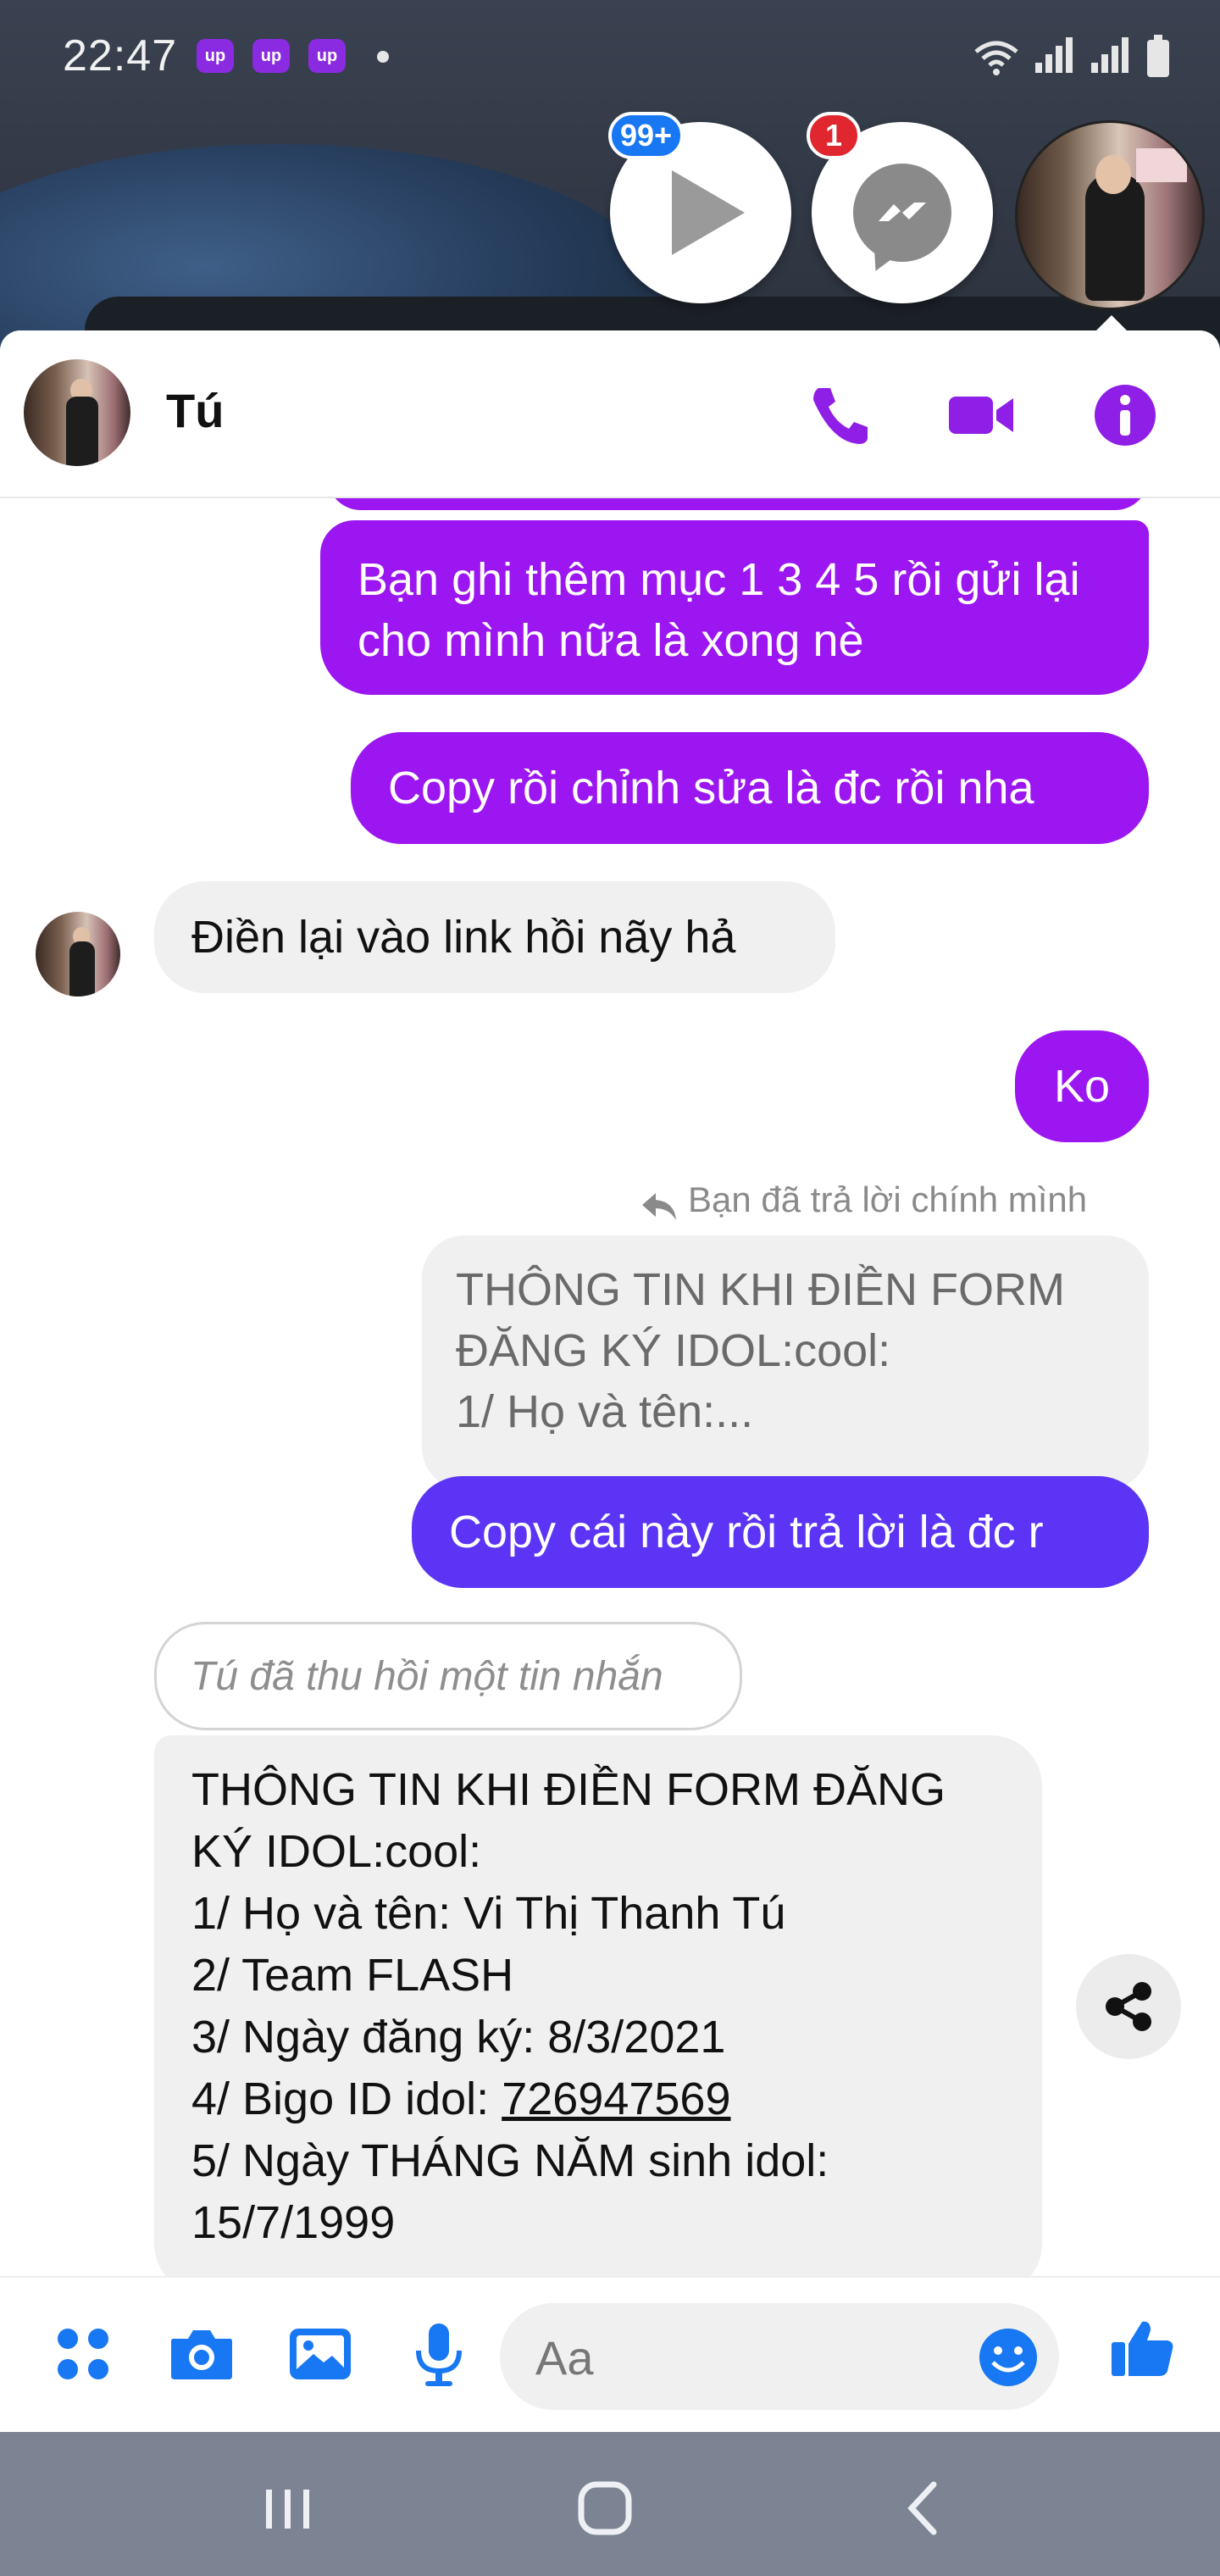  I want to click on battery-icon, so click(1158, 56).